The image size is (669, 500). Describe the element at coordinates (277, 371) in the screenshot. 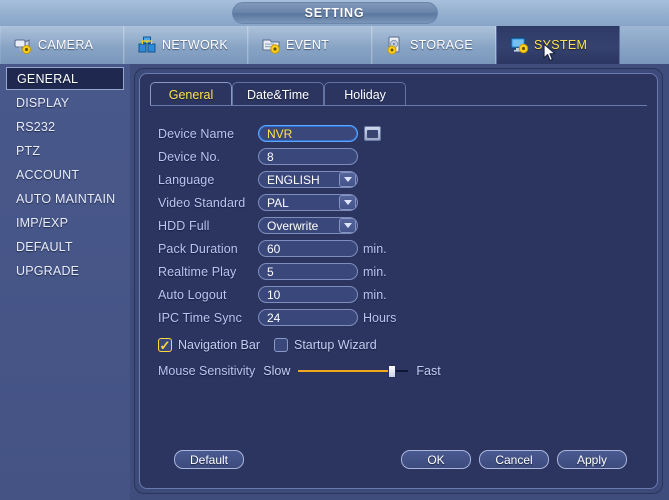

I see `mouse-sensitivity-min-label: Slow` at that location.